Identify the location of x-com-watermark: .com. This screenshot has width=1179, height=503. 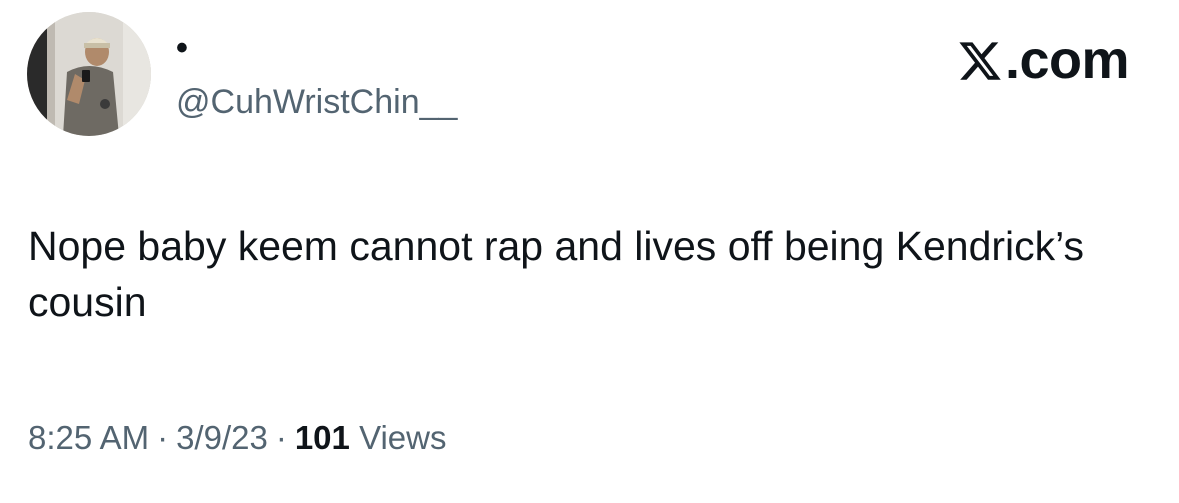
(1043, 63).